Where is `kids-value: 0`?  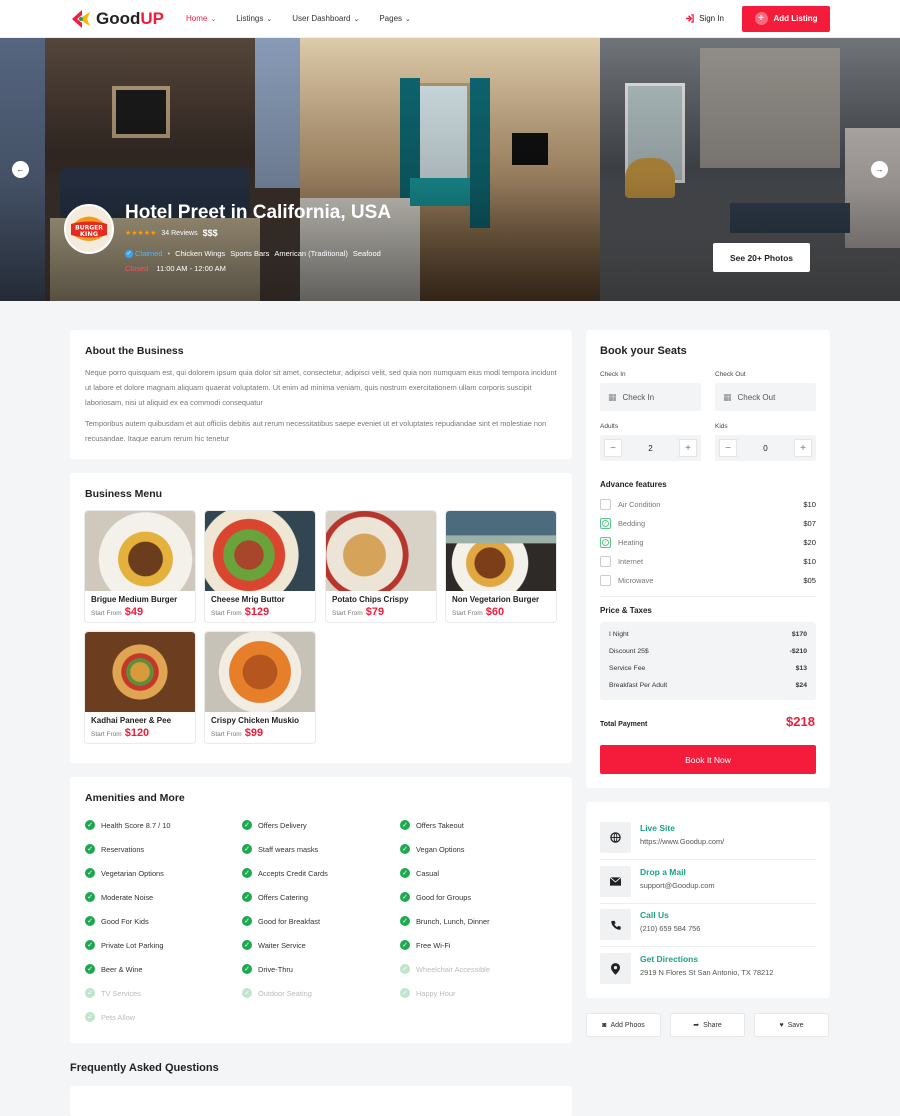
kids-value: 0 is located at coordinates (765, 448).